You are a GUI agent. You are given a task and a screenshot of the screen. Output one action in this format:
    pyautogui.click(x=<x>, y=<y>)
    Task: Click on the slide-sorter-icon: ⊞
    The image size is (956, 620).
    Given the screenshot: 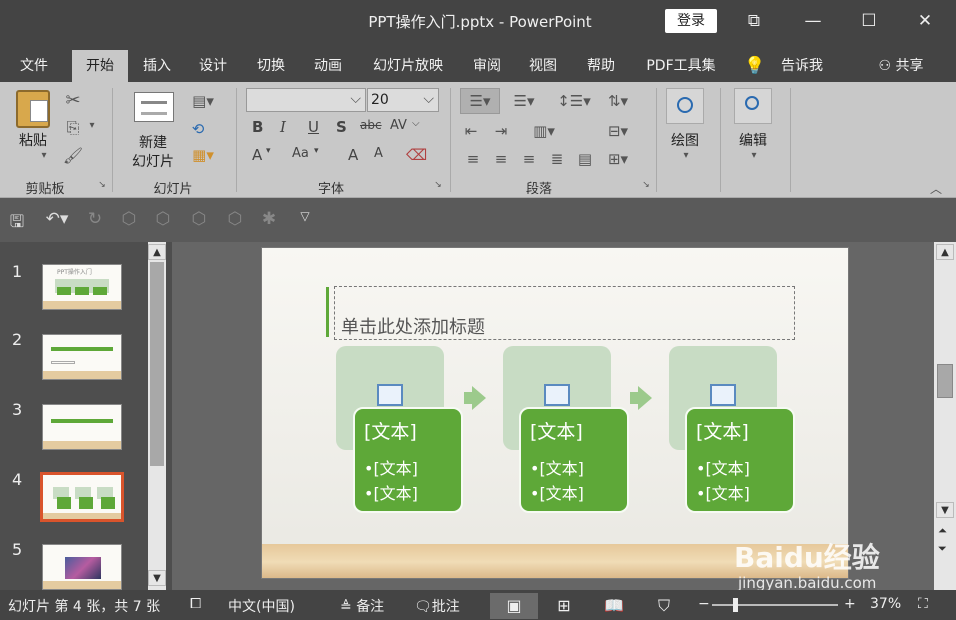 What is the action you would take?
    pyautogui.click(x=564, y=606)
    